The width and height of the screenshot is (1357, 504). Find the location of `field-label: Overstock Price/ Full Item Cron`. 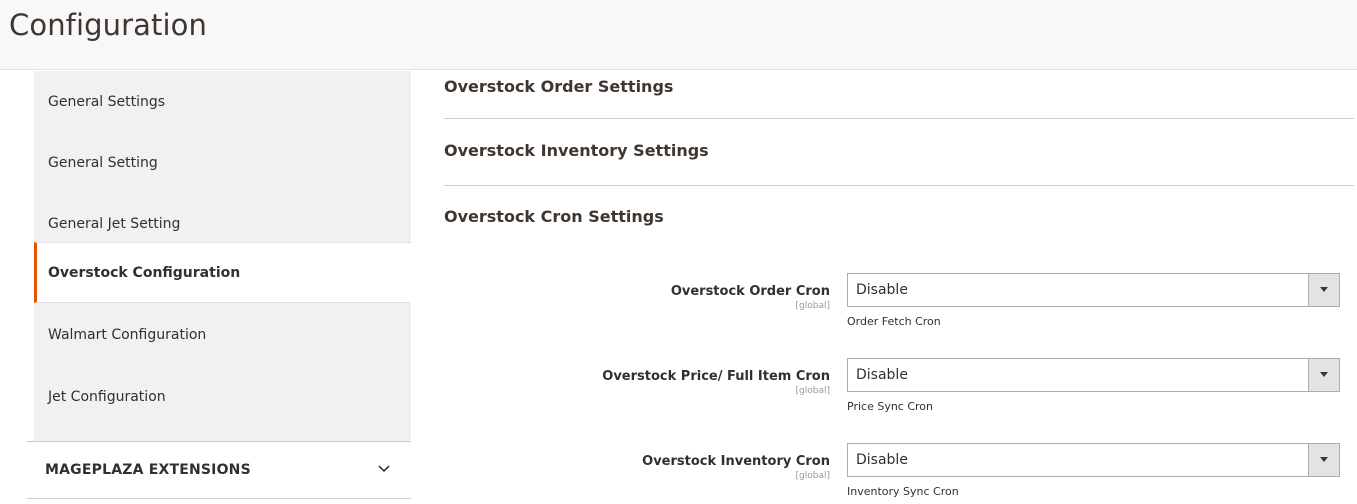

field-label: Overstock Price/ Full Item Cron is located at coordinates (716, 376).